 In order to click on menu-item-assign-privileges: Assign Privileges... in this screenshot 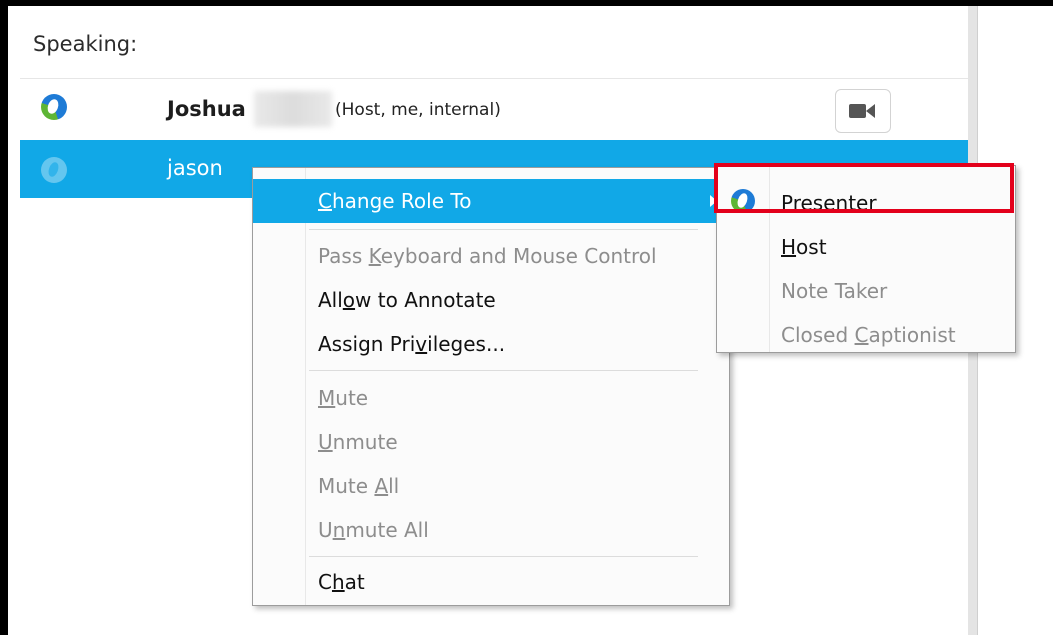, I will do `click(491, 344)`.